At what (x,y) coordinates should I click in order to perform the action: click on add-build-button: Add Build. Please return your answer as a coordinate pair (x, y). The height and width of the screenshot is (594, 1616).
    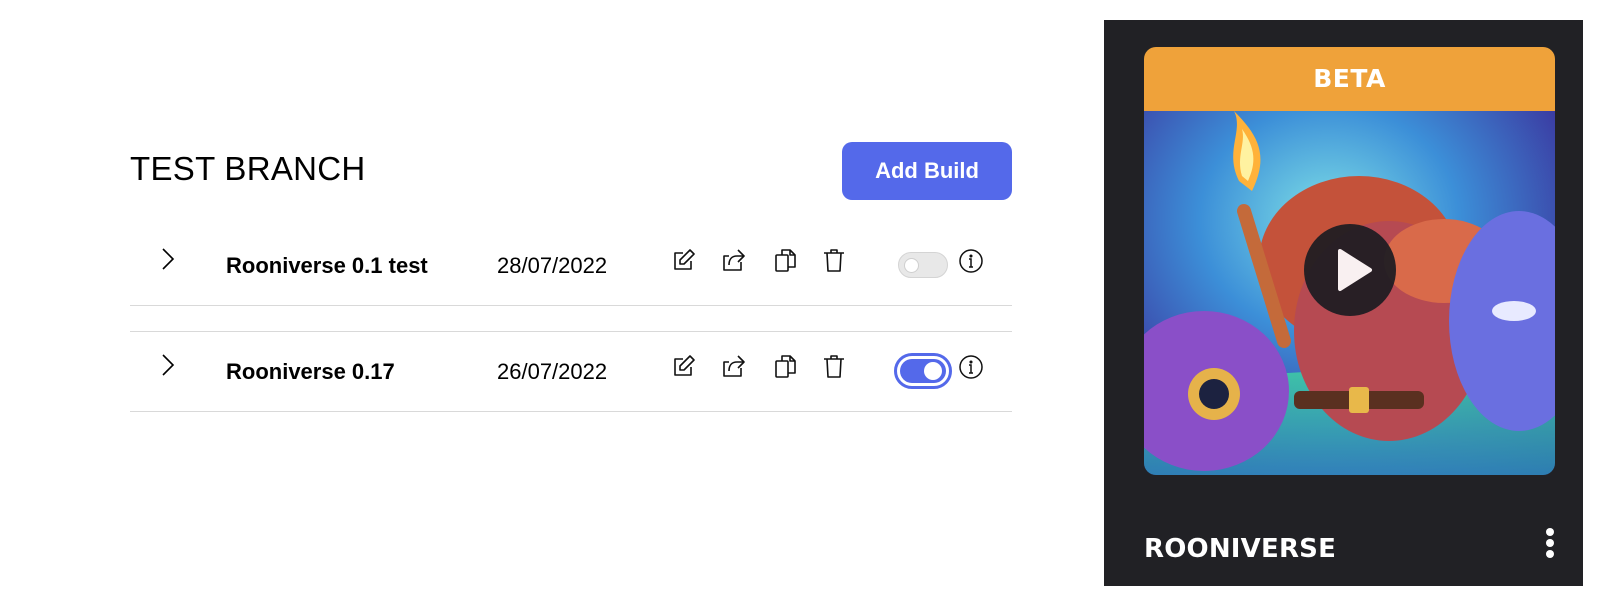
    Looking at the image, I should click on (927, 171).